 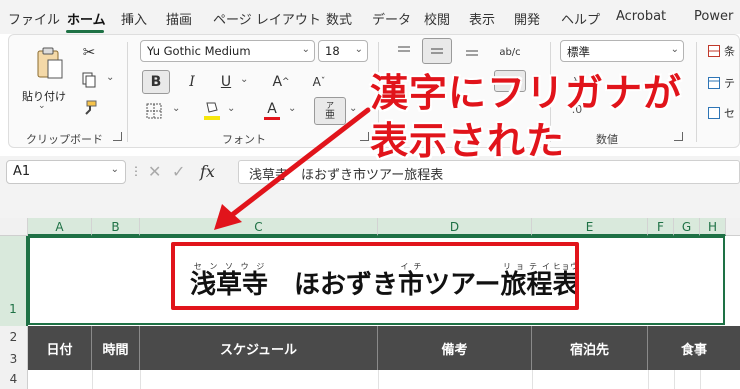 I want to click on format-as-table-button: テ, so click(x=724, y=83).